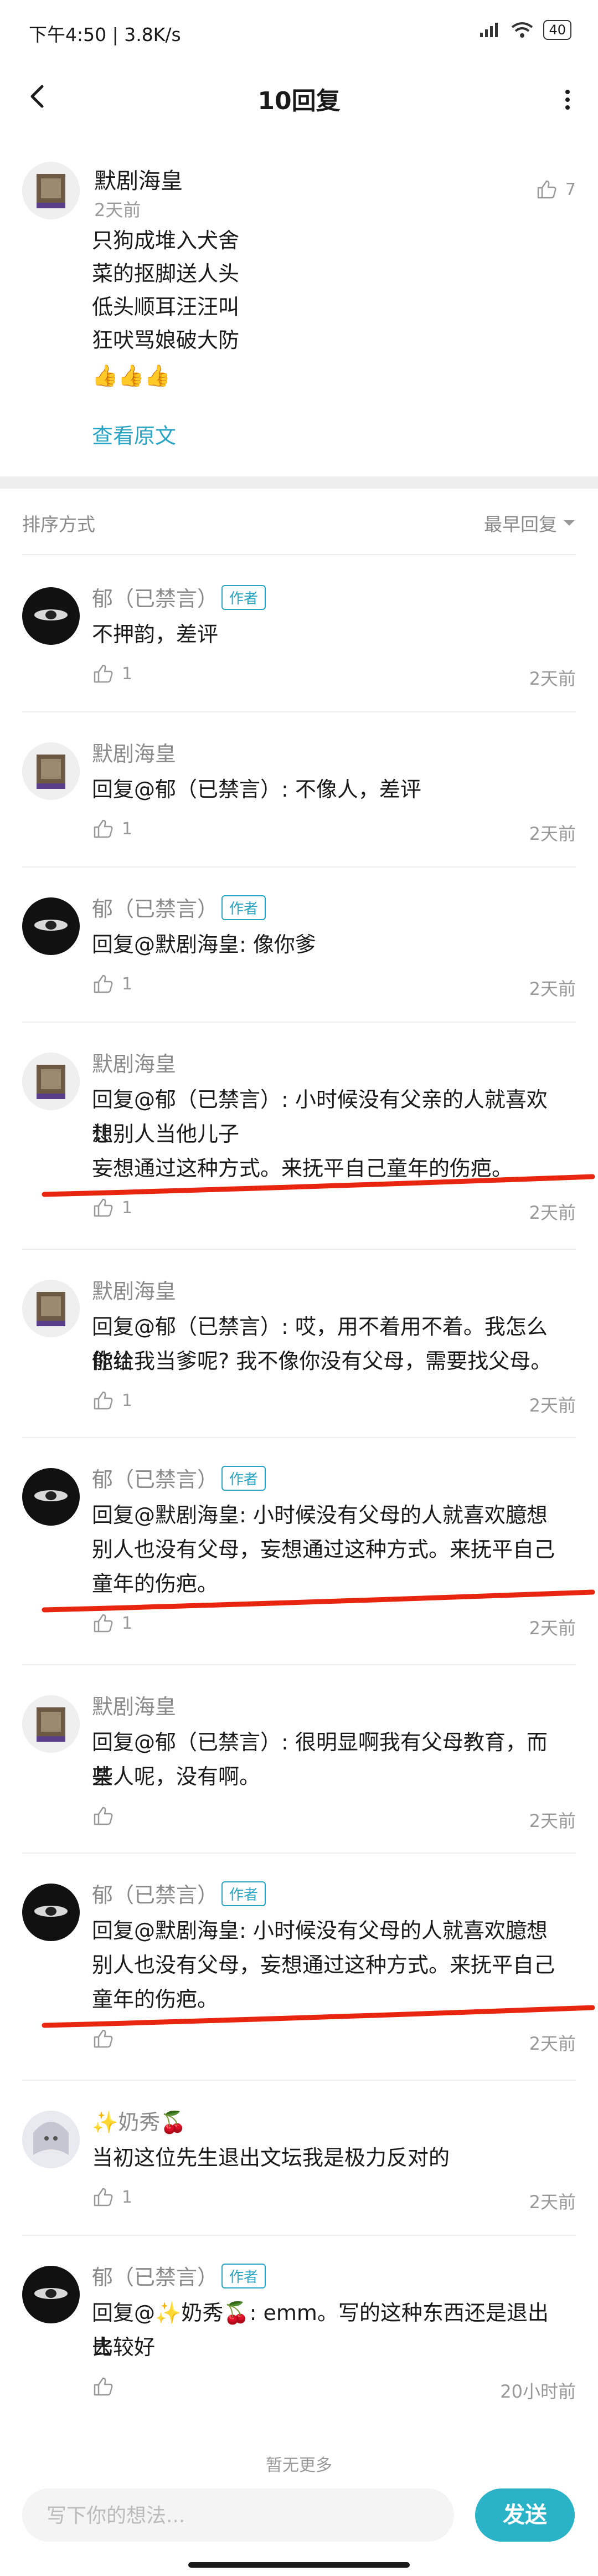 The image size is (598, 2576). What do you see at coordinates (176, 1776) in the screenshot?
I see `comment-text-line: 些人呢，没有啊。` at bounding box center [176, 1776].